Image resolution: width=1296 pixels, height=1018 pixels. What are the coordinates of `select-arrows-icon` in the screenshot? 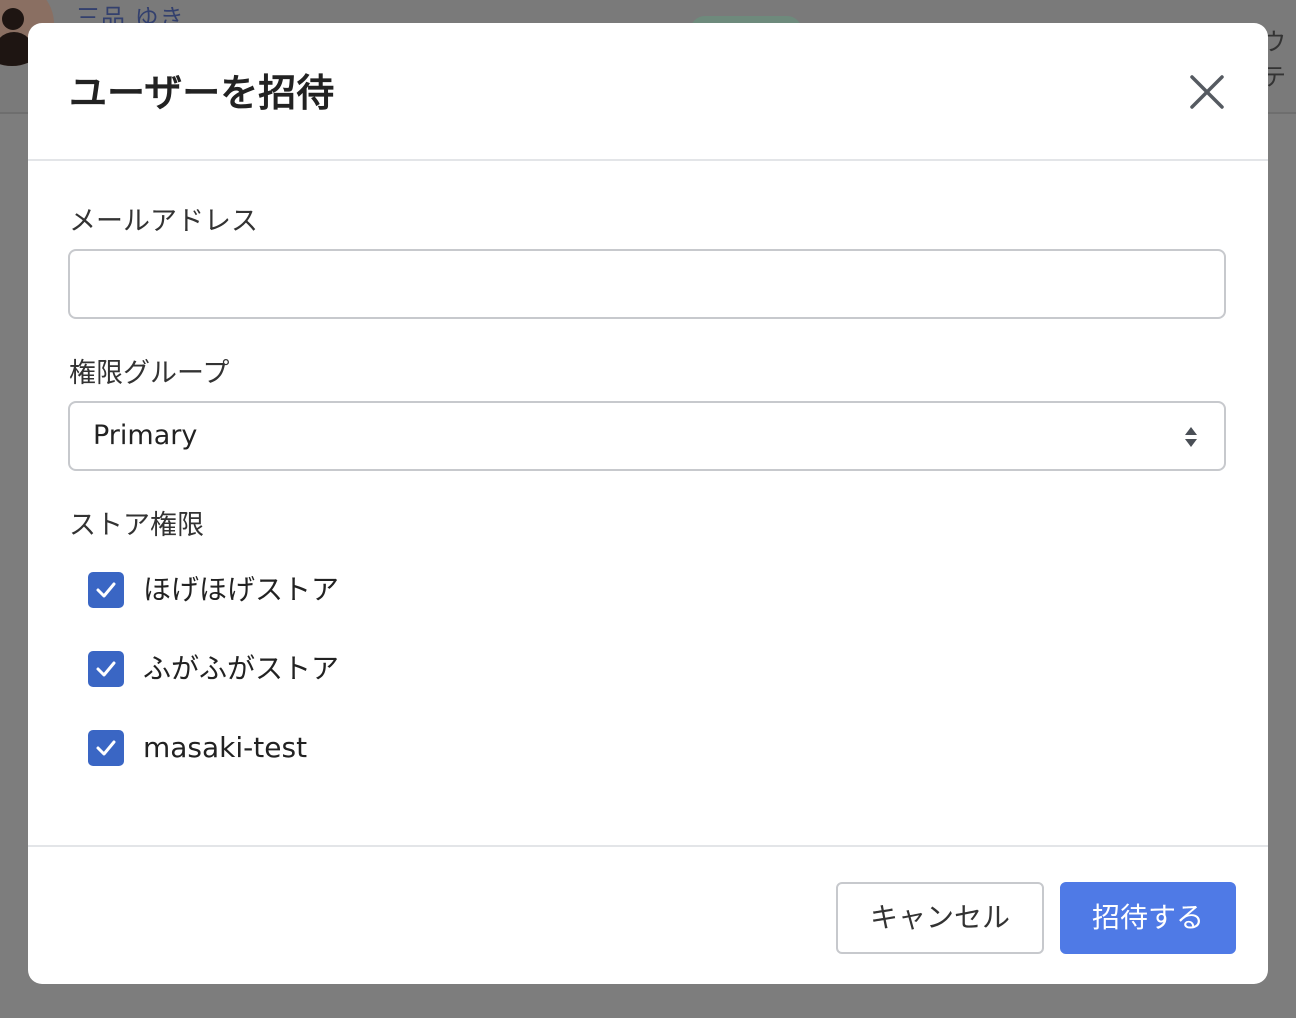 It's located at (1191, 437).